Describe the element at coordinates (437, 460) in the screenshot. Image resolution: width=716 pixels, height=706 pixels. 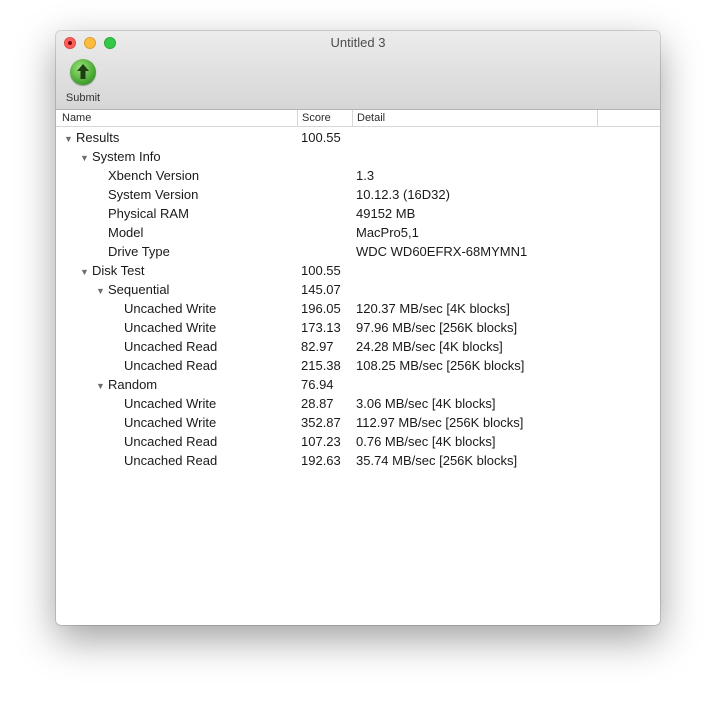
I see `row-detail: 35.74 MB/sec [256K blocks]` at that location.